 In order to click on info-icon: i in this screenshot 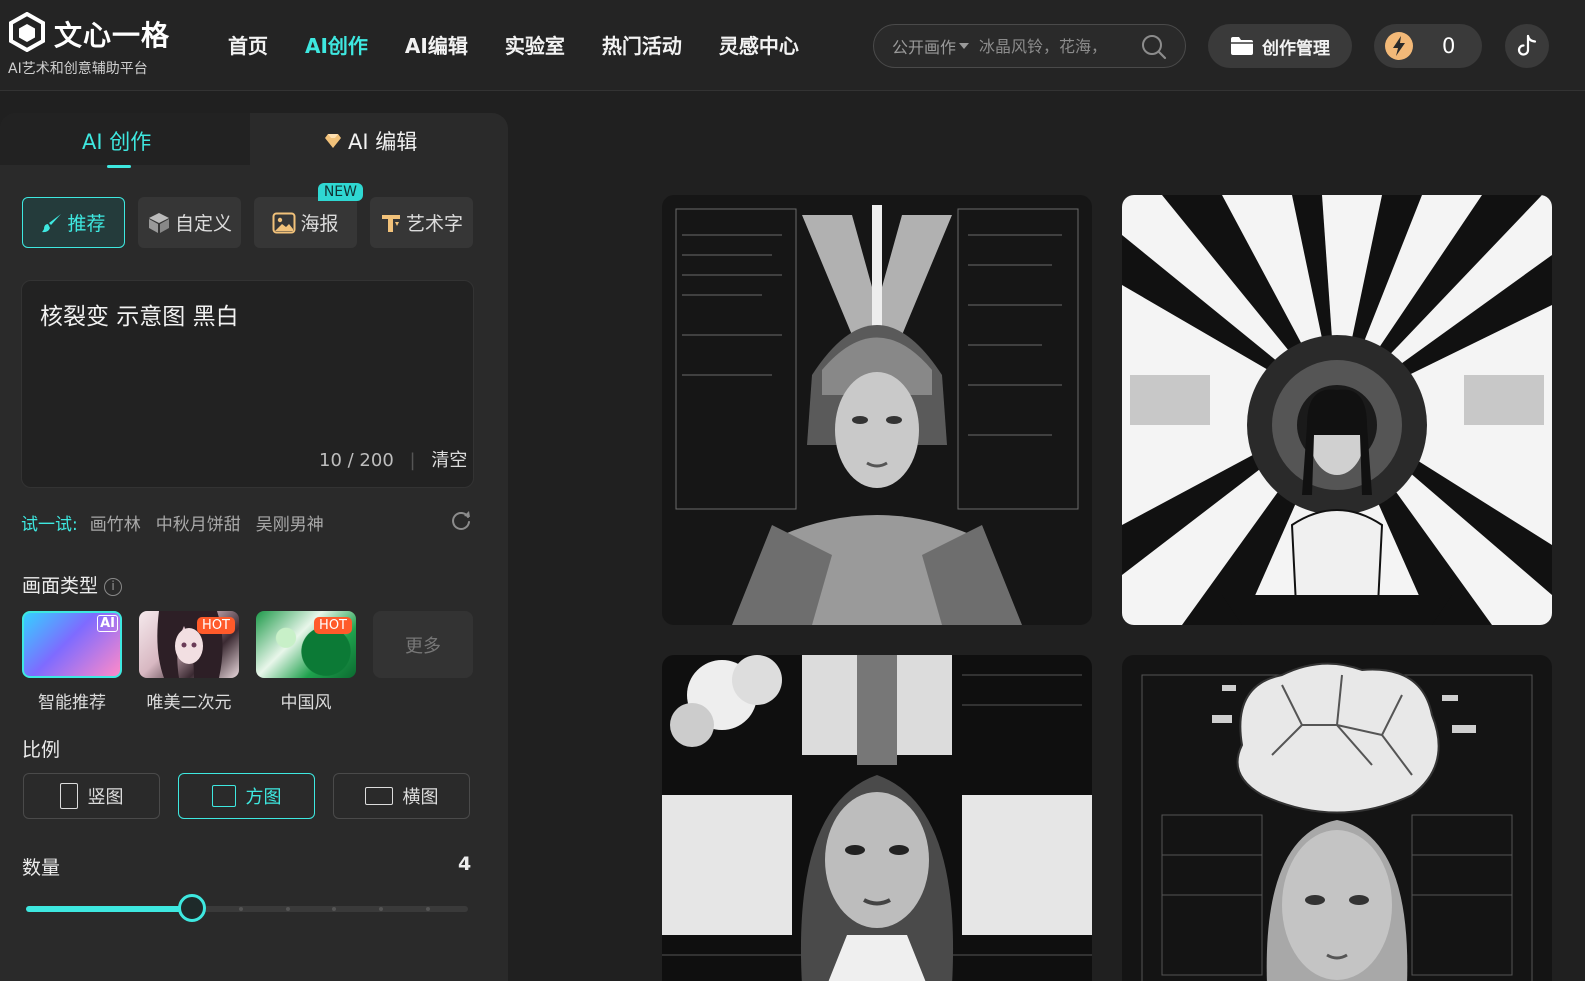, I will do `click(113, 587)`.